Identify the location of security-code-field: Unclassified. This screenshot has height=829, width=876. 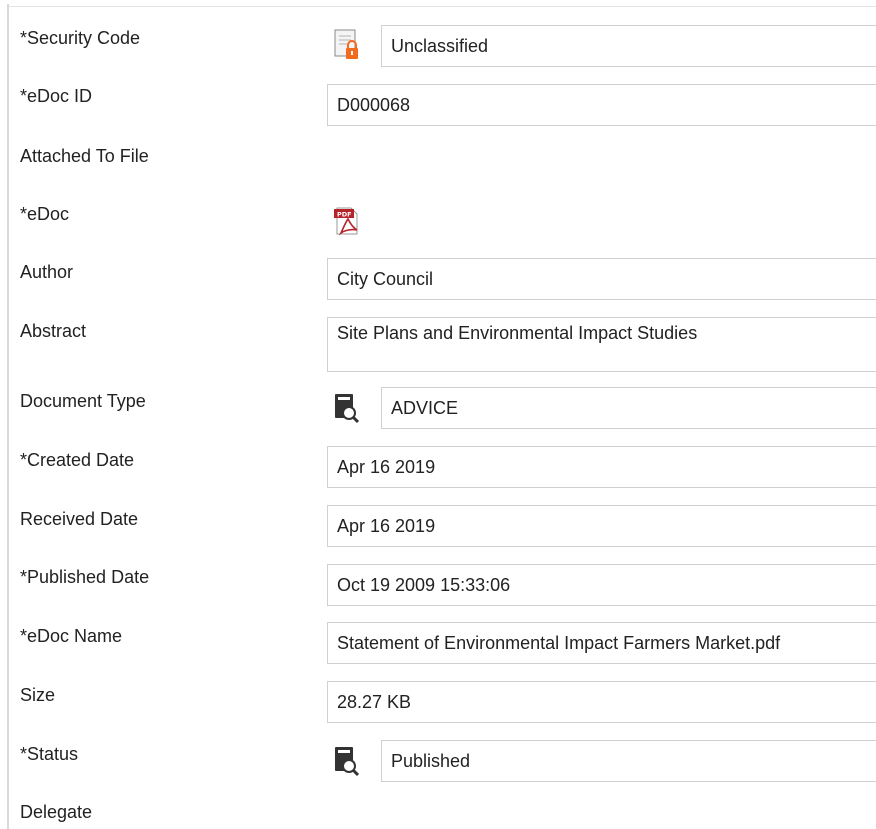
(628, 46).